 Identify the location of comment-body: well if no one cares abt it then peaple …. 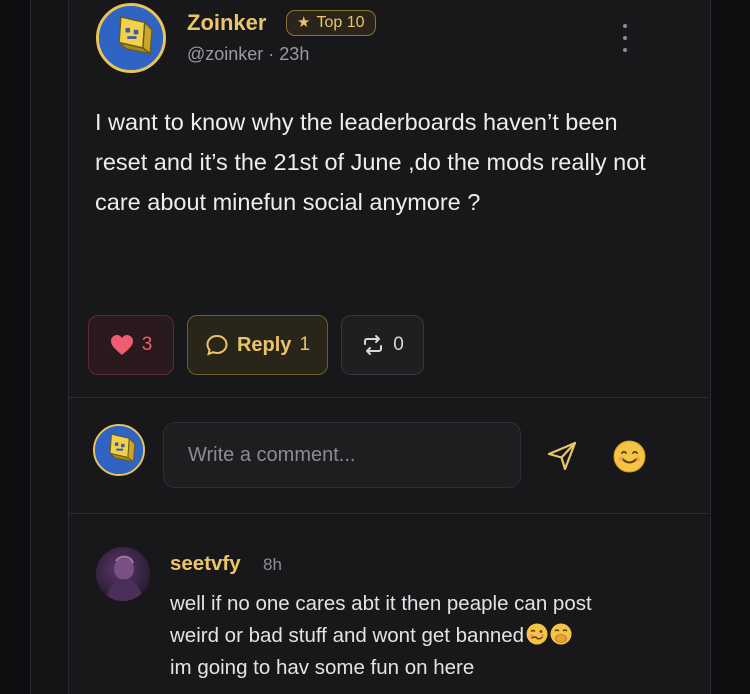
(420, 636).